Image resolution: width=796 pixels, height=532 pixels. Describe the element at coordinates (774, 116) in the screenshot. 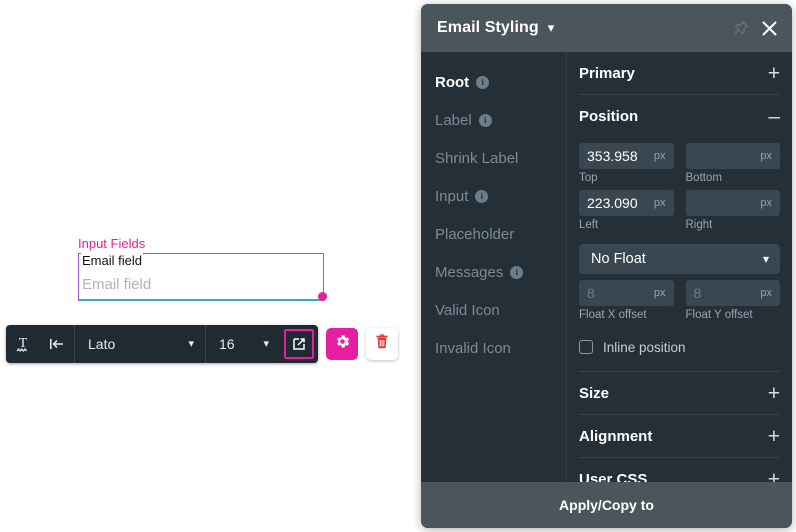

I see `collapse-icon: –` at that location.